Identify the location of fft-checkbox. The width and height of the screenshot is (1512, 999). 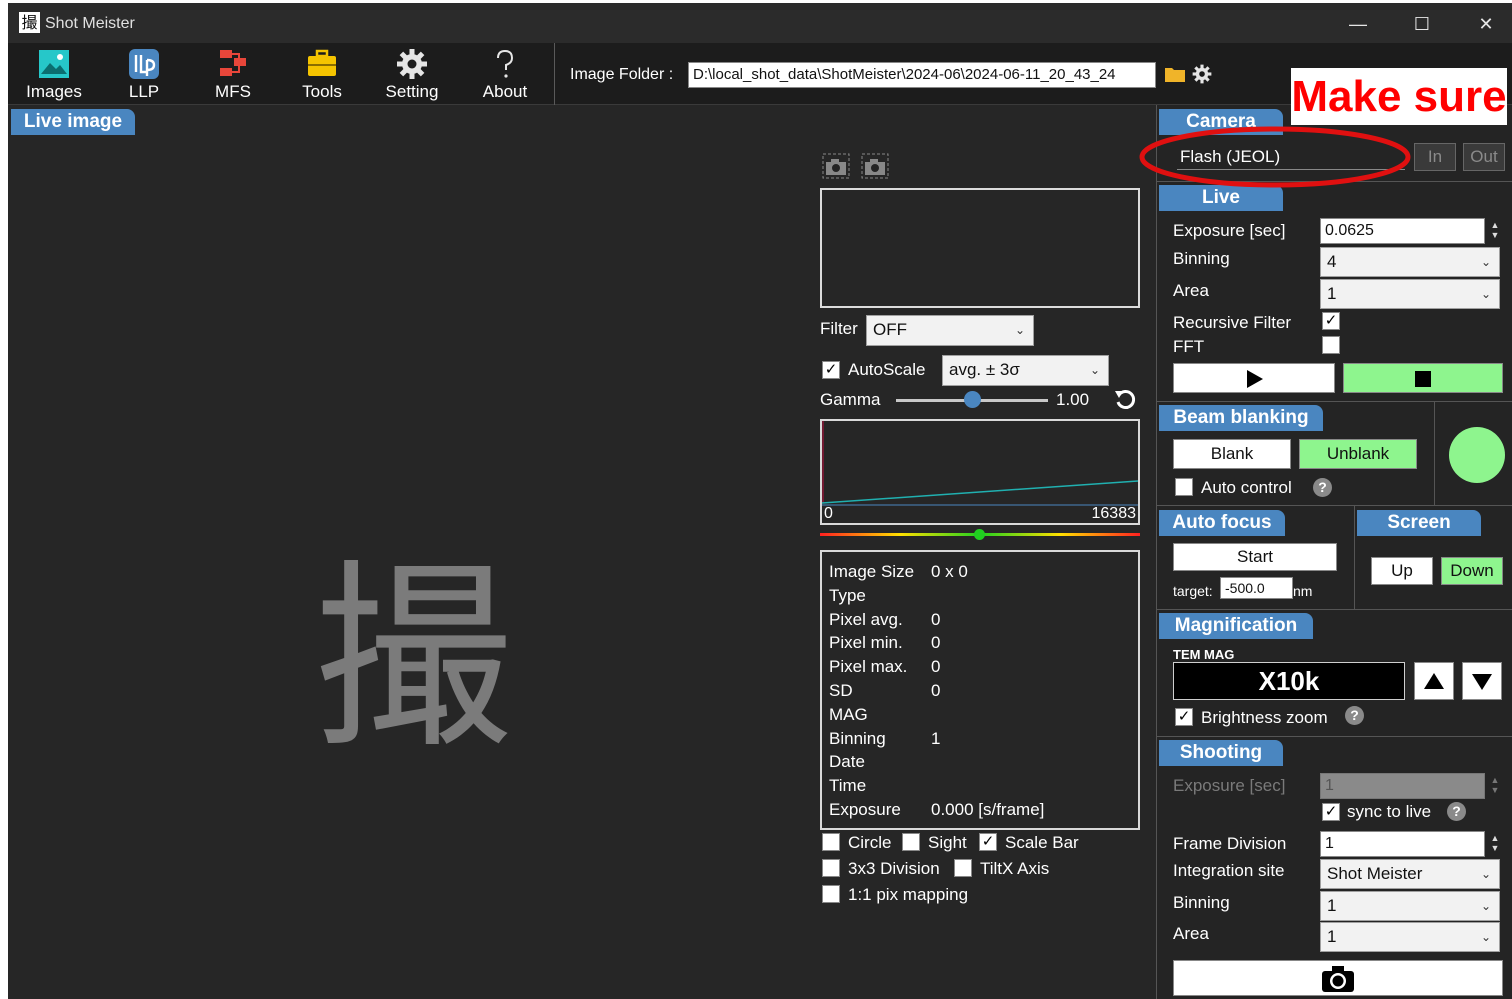
(1331, 345).